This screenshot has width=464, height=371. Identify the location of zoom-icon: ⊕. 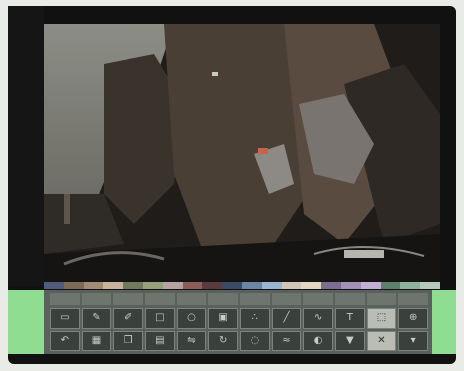
(413, 318).